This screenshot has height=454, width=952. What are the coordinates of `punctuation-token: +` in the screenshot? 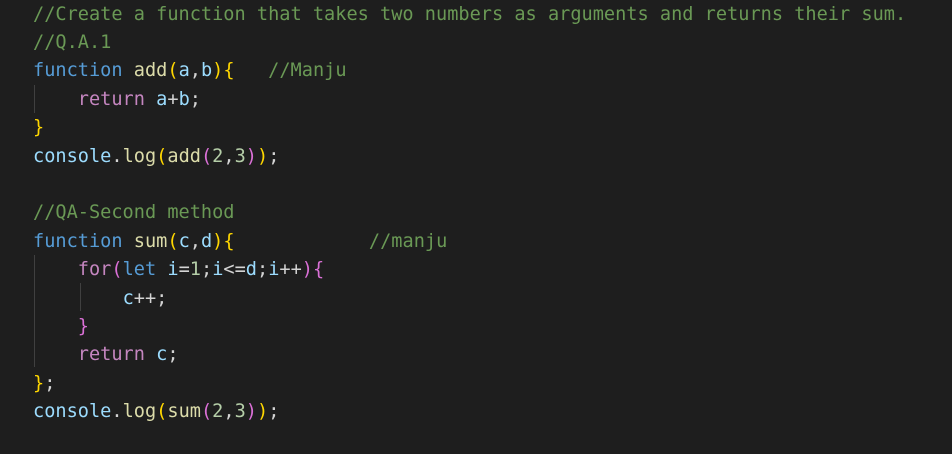 It's located at (173, 99).